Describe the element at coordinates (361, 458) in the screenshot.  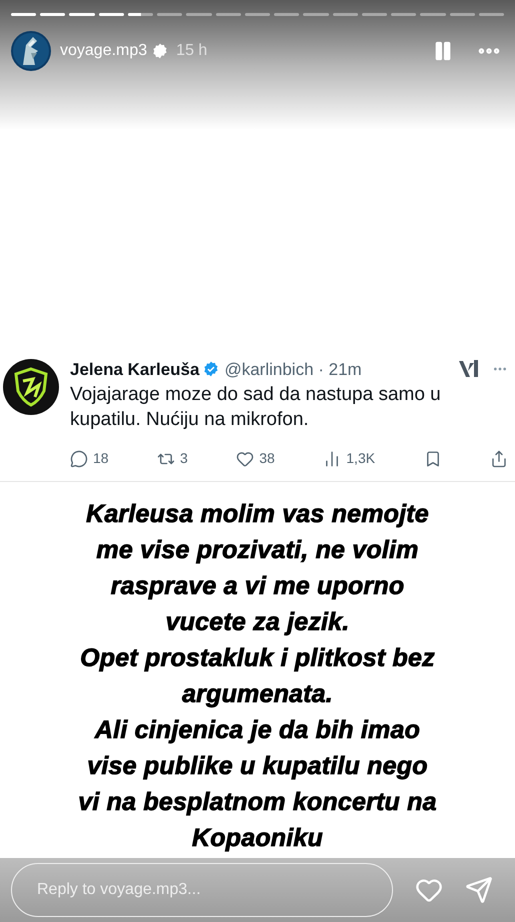
I see `stat-count: 1,3K` at that location.